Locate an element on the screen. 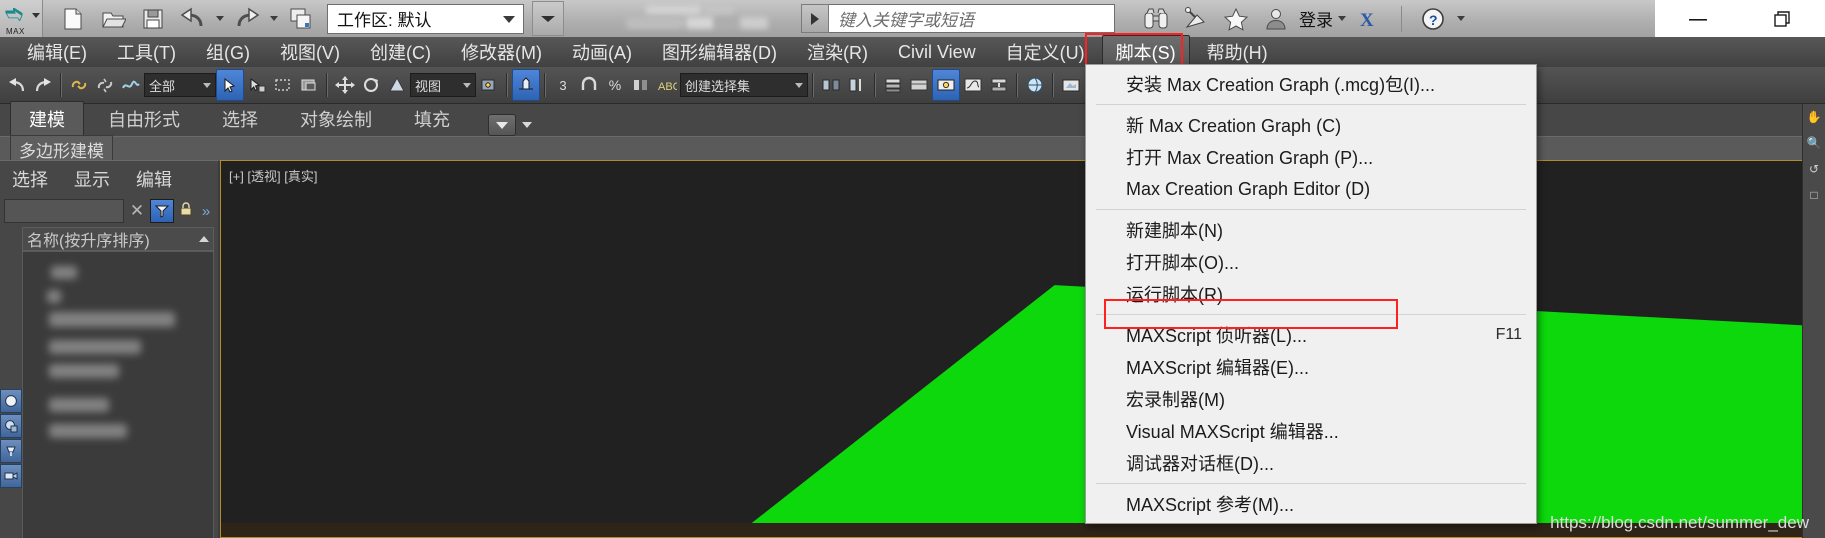 This screenshot has width=1825, height=538. scene-explorer-list is located at coordinates (118, 394).